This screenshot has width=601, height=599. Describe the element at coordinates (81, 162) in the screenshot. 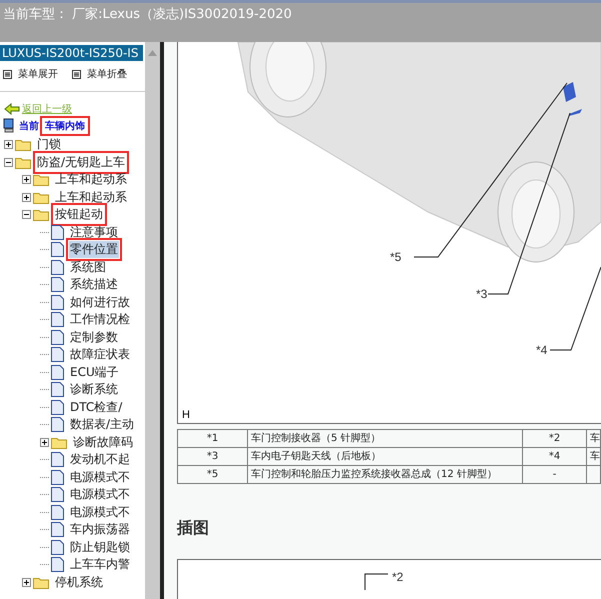

I see `tree-item: 防盗/无钥匙上车` at that location.